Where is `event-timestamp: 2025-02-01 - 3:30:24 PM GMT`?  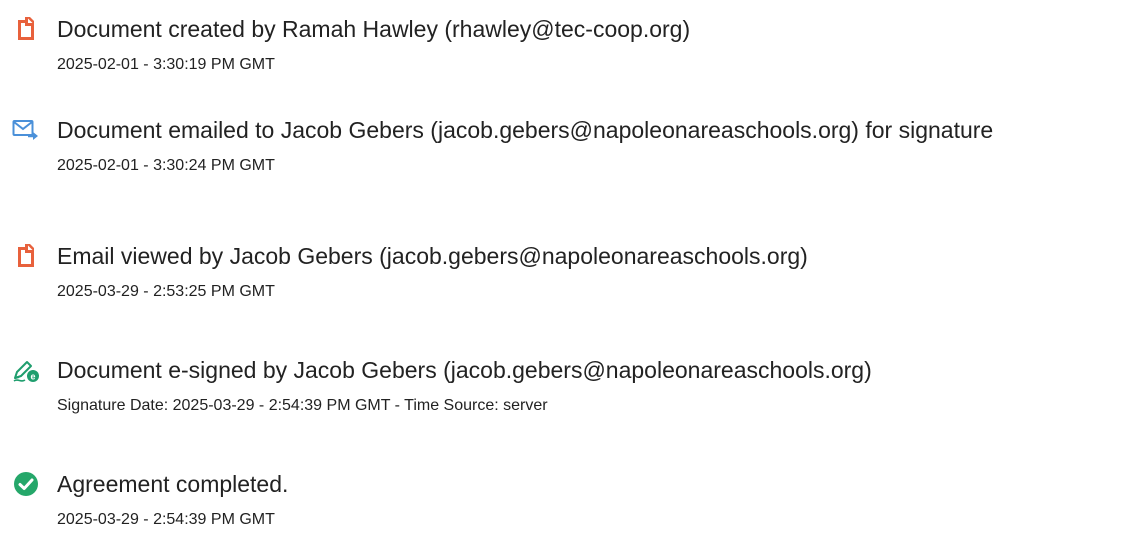
event-timestamp: 2025-02-01 - 3:30:24 PM GMT is located at coordinates (166, 165).